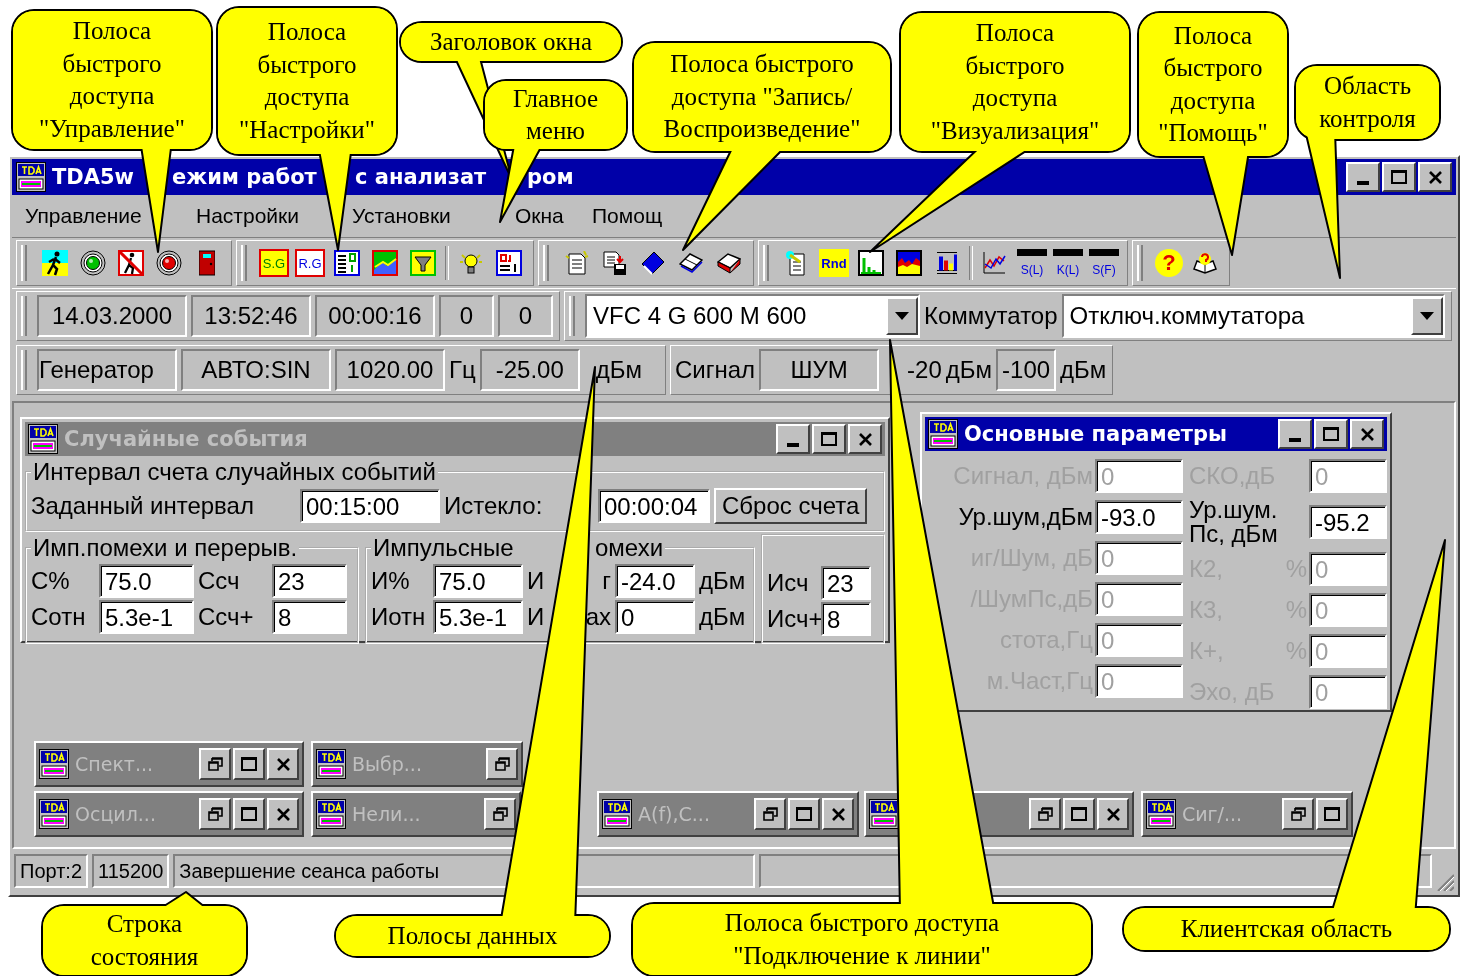  Describe the element at coordinates (1104, 263) in the screenshot. I see `tool-button: S(F)` at that location.